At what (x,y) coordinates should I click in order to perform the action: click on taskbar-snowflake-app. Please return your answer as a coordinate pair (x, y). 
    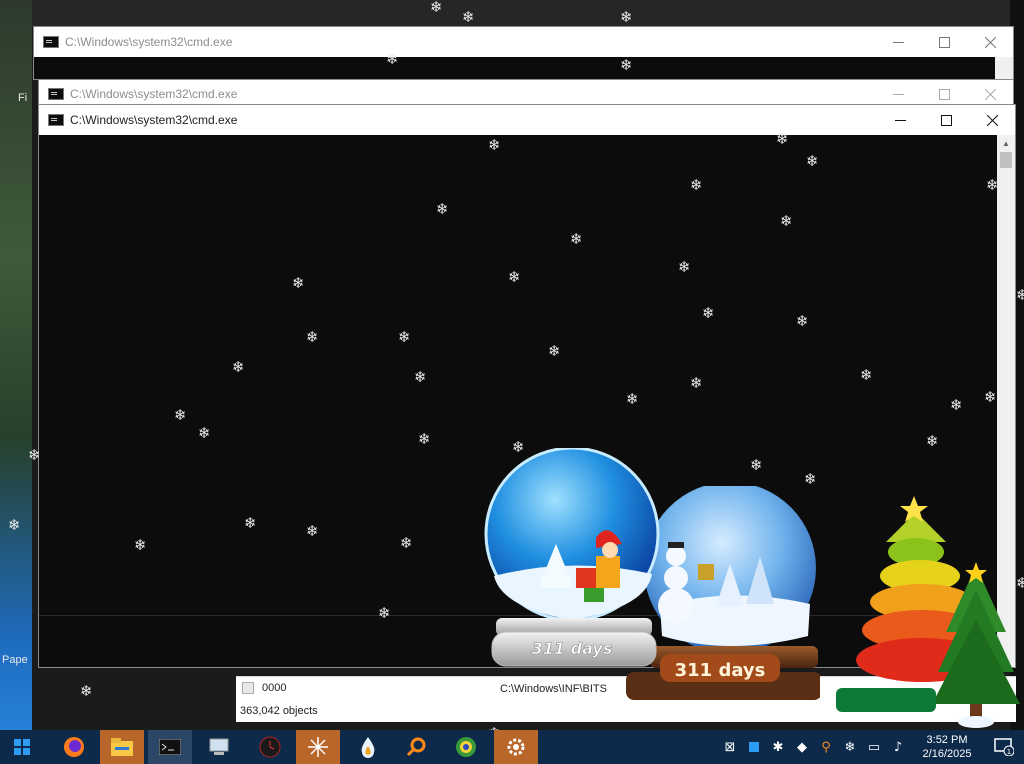
    Looking at the image, I should click on (318, 747).